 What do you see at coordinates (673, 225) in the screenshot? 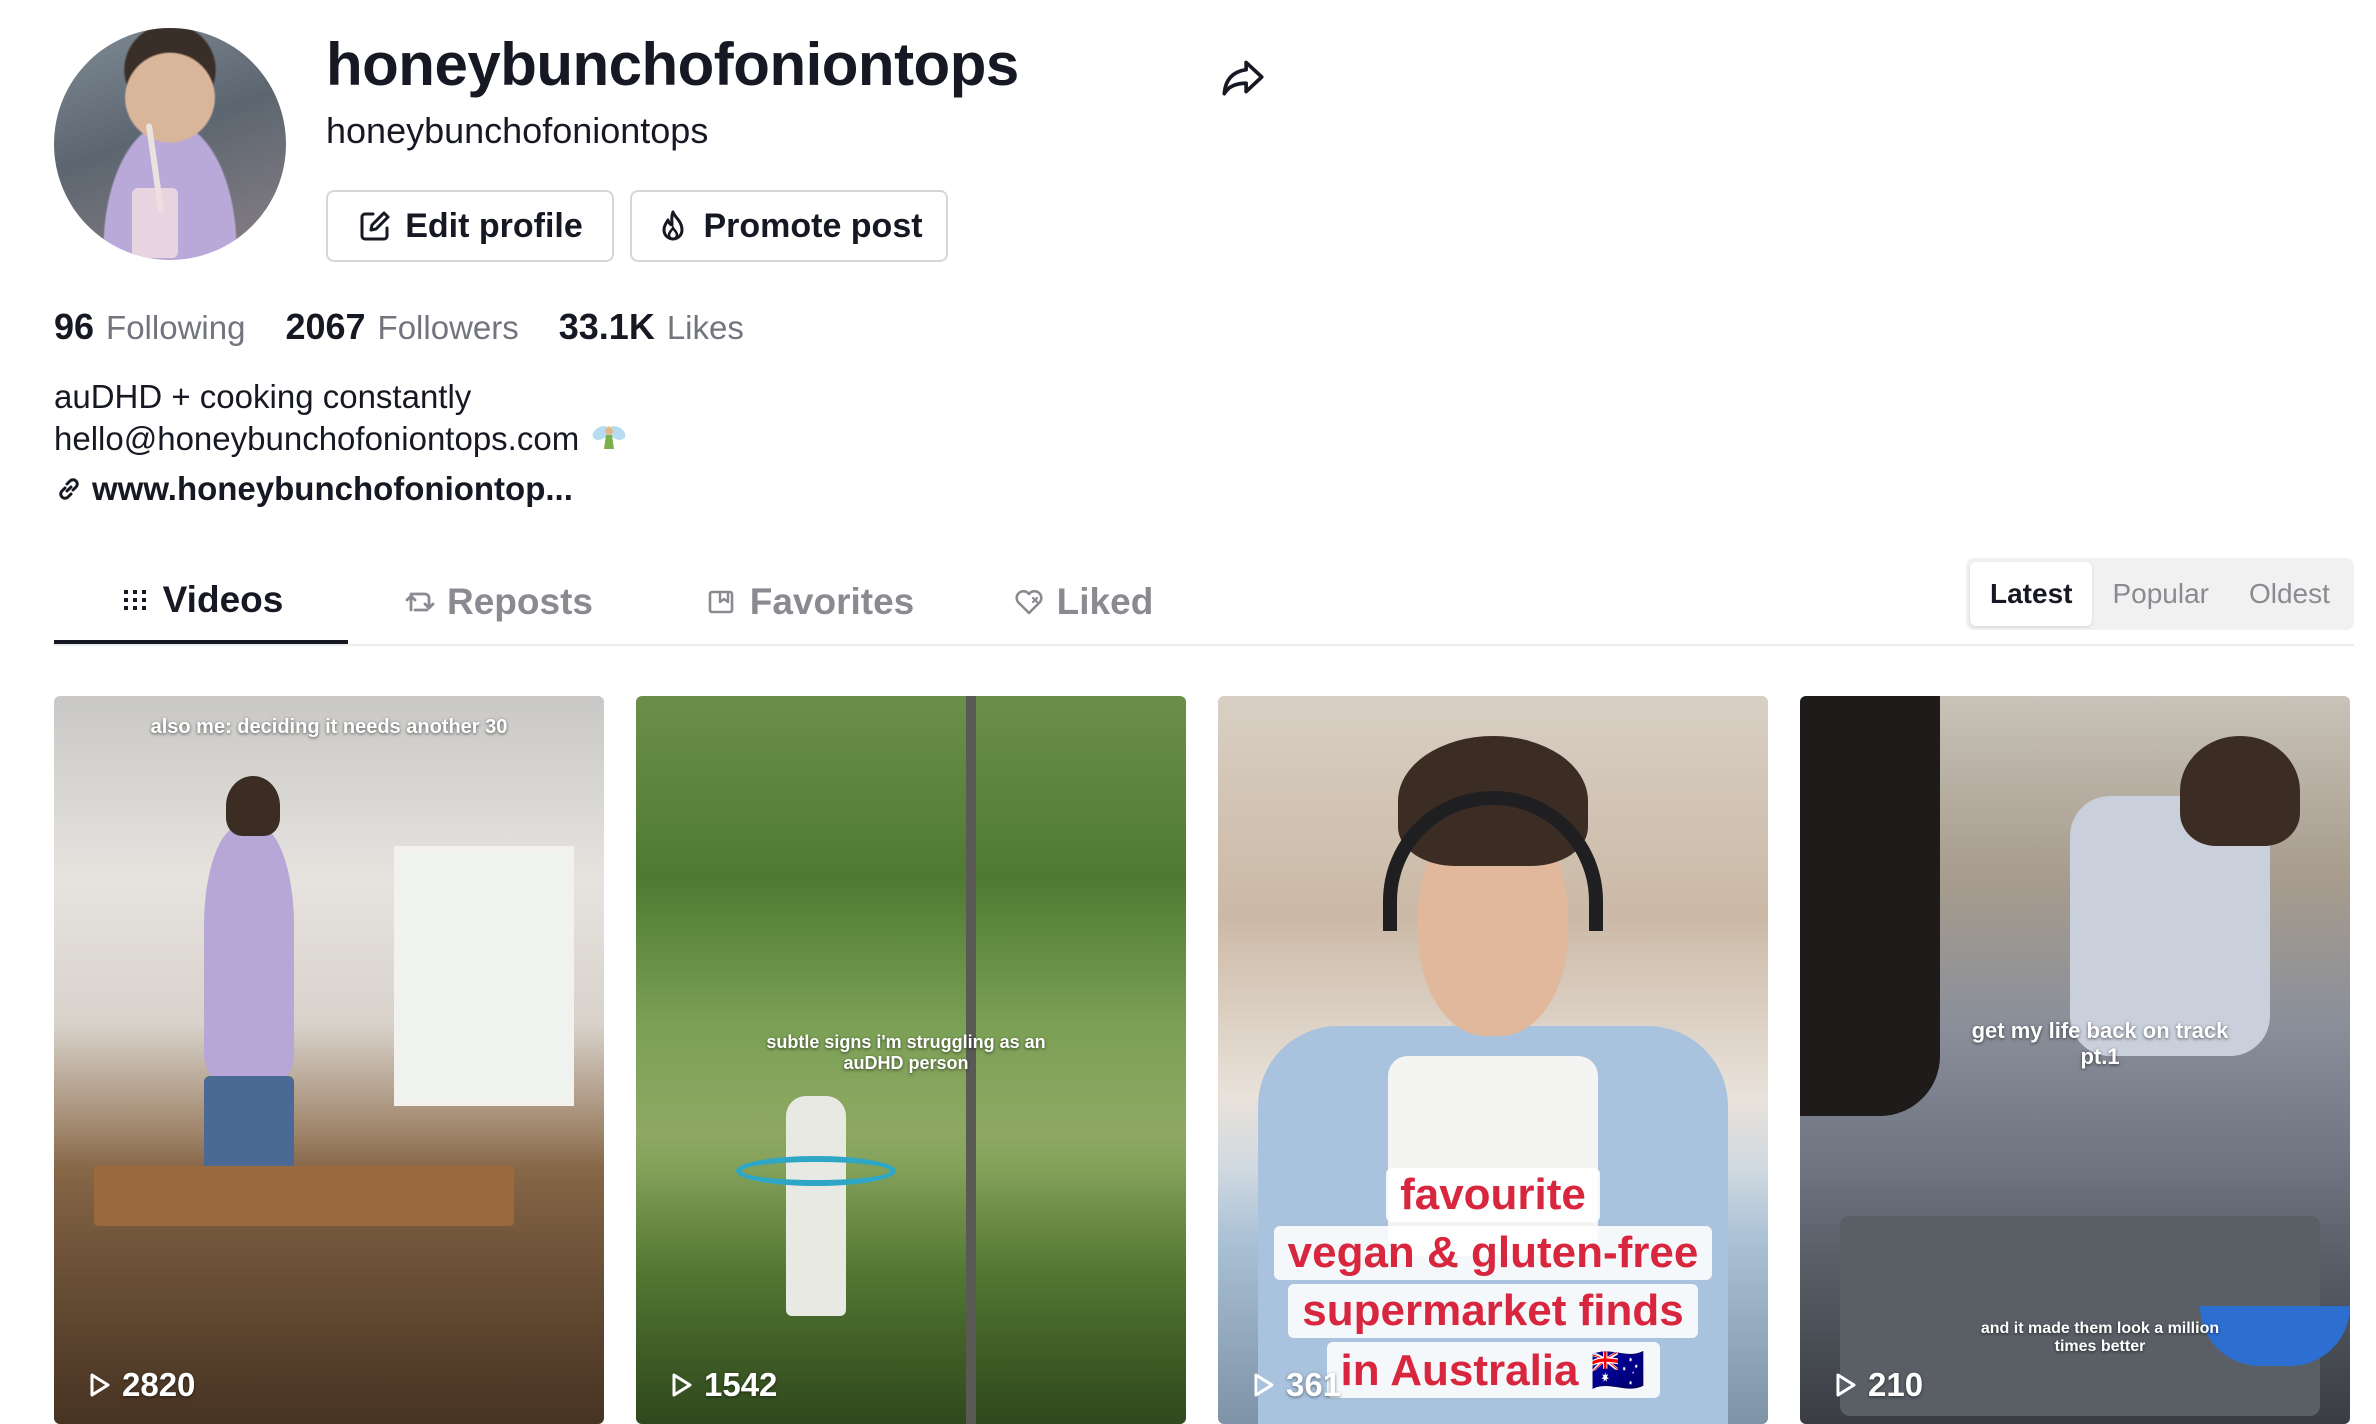
I see `flame-icon` at bounding box center [673, 225].